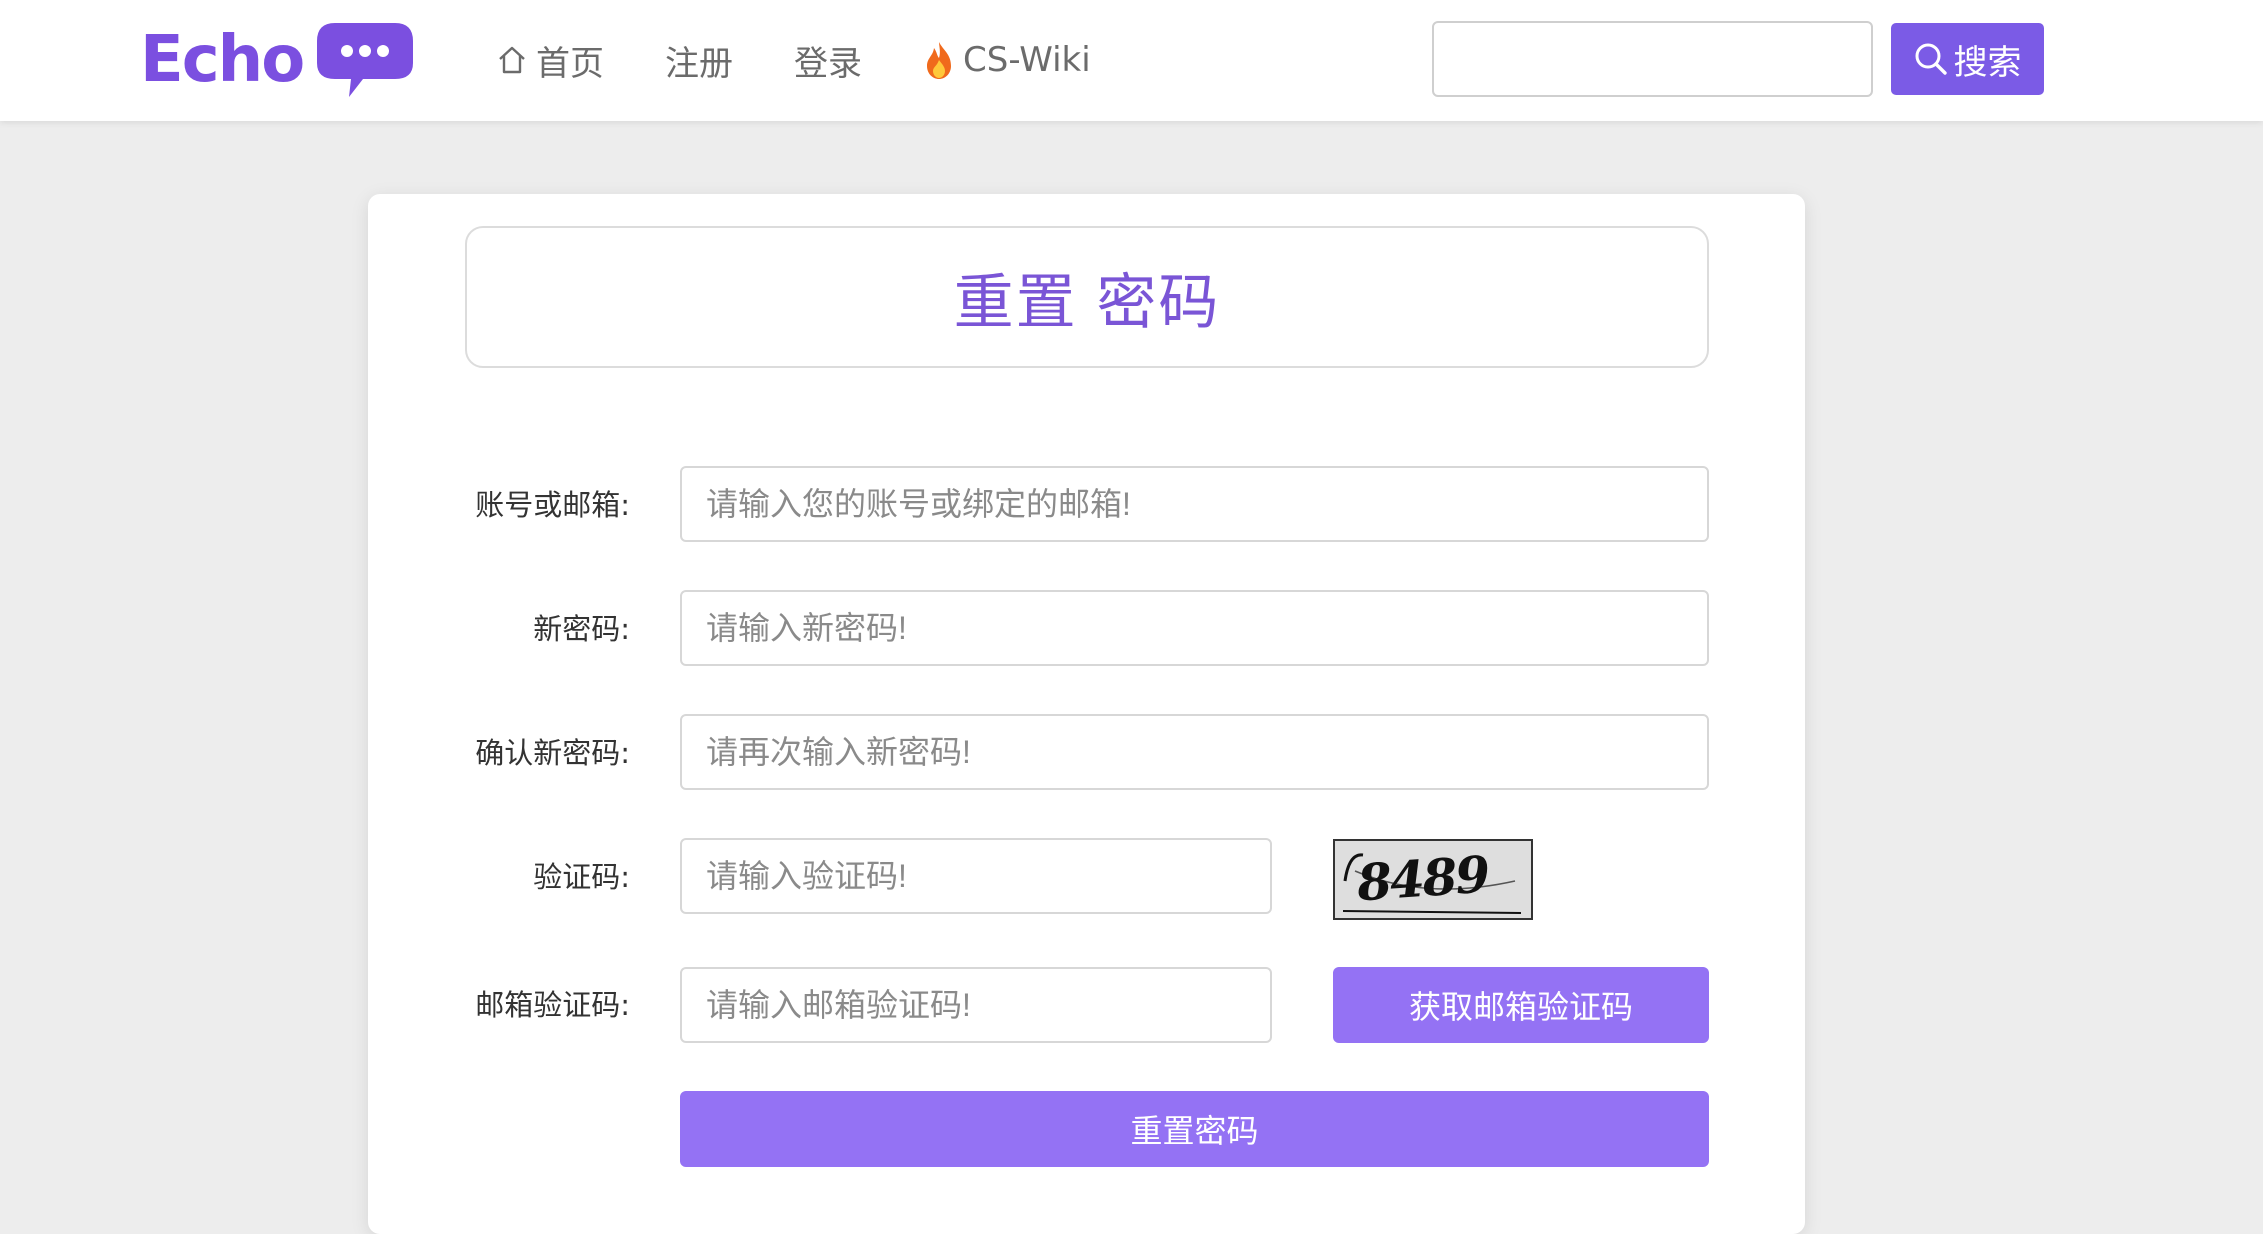  I want to click on nav-login: 登录, so click(828, 60).